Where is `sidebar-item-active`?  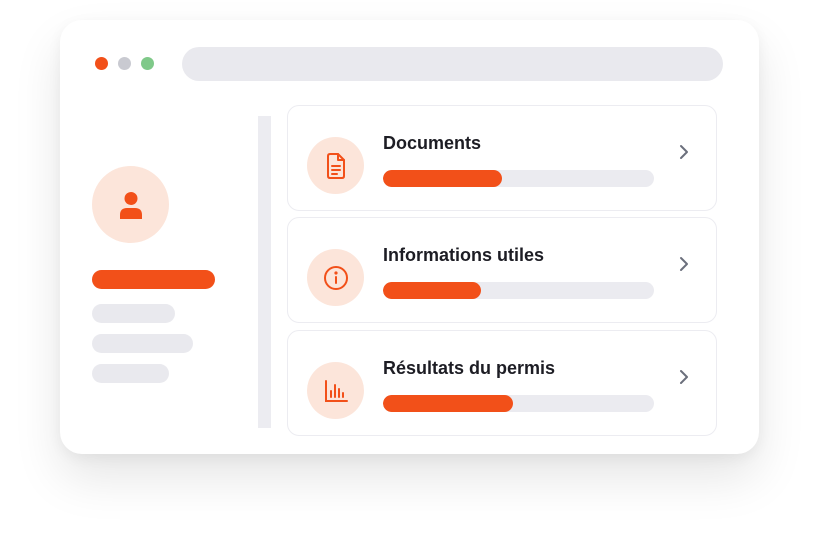 sidebar-item-active is located at coordinates (153, 279).